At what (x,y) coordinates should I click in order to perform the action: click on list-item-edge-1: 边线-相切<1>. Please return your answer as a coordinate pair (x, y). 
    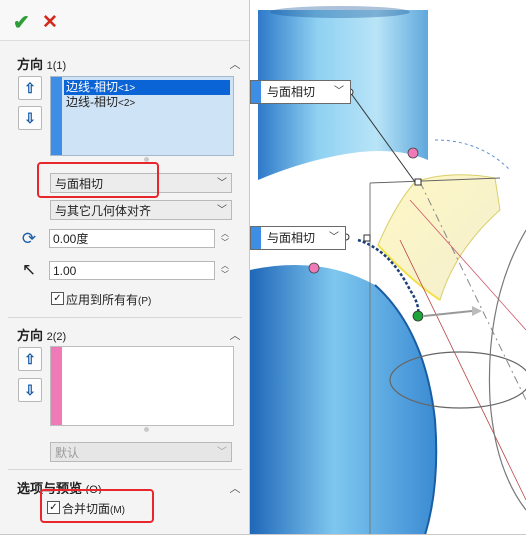
    Looking at the image, I should click on (147, 87).